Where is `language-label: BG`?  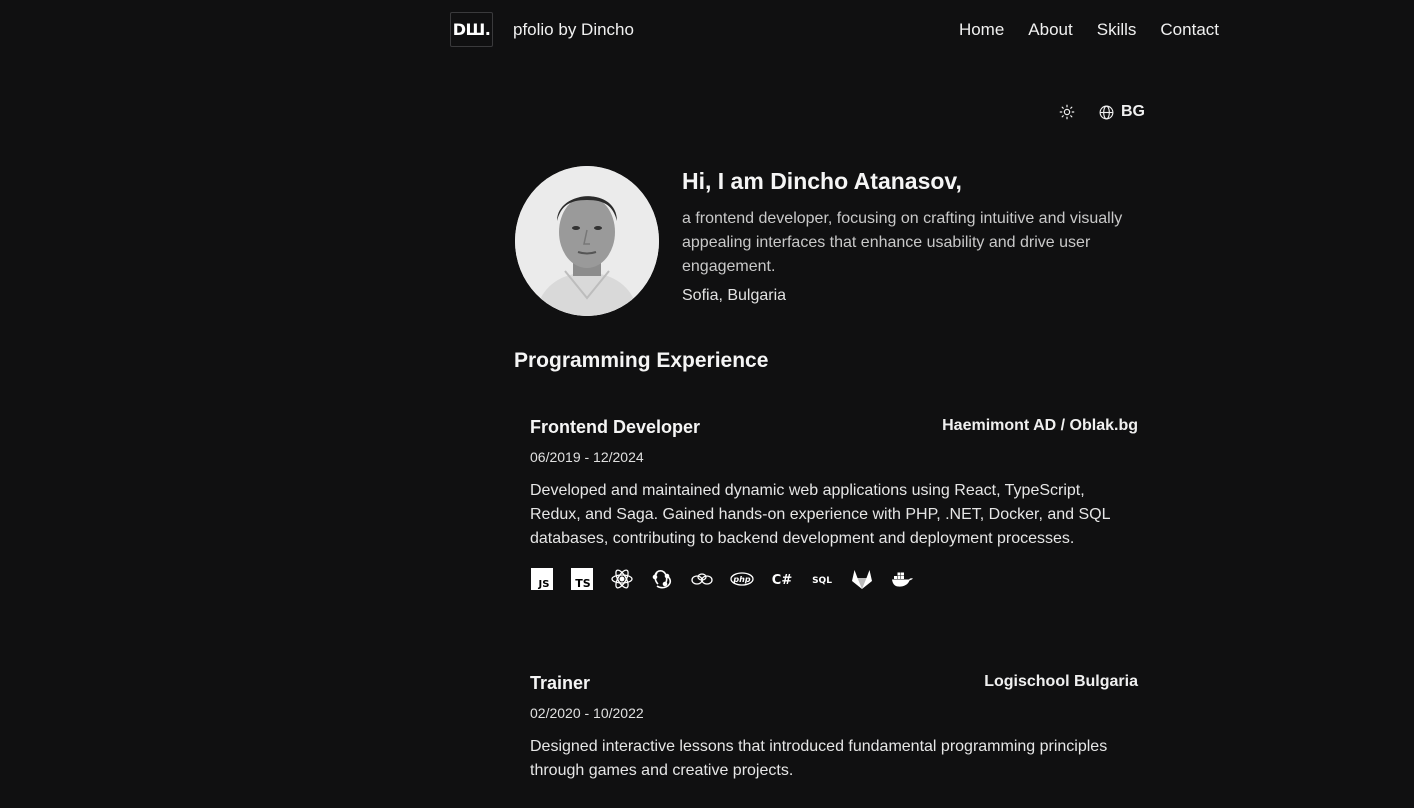 language-label: BG is located at coordinates (1133, 111).